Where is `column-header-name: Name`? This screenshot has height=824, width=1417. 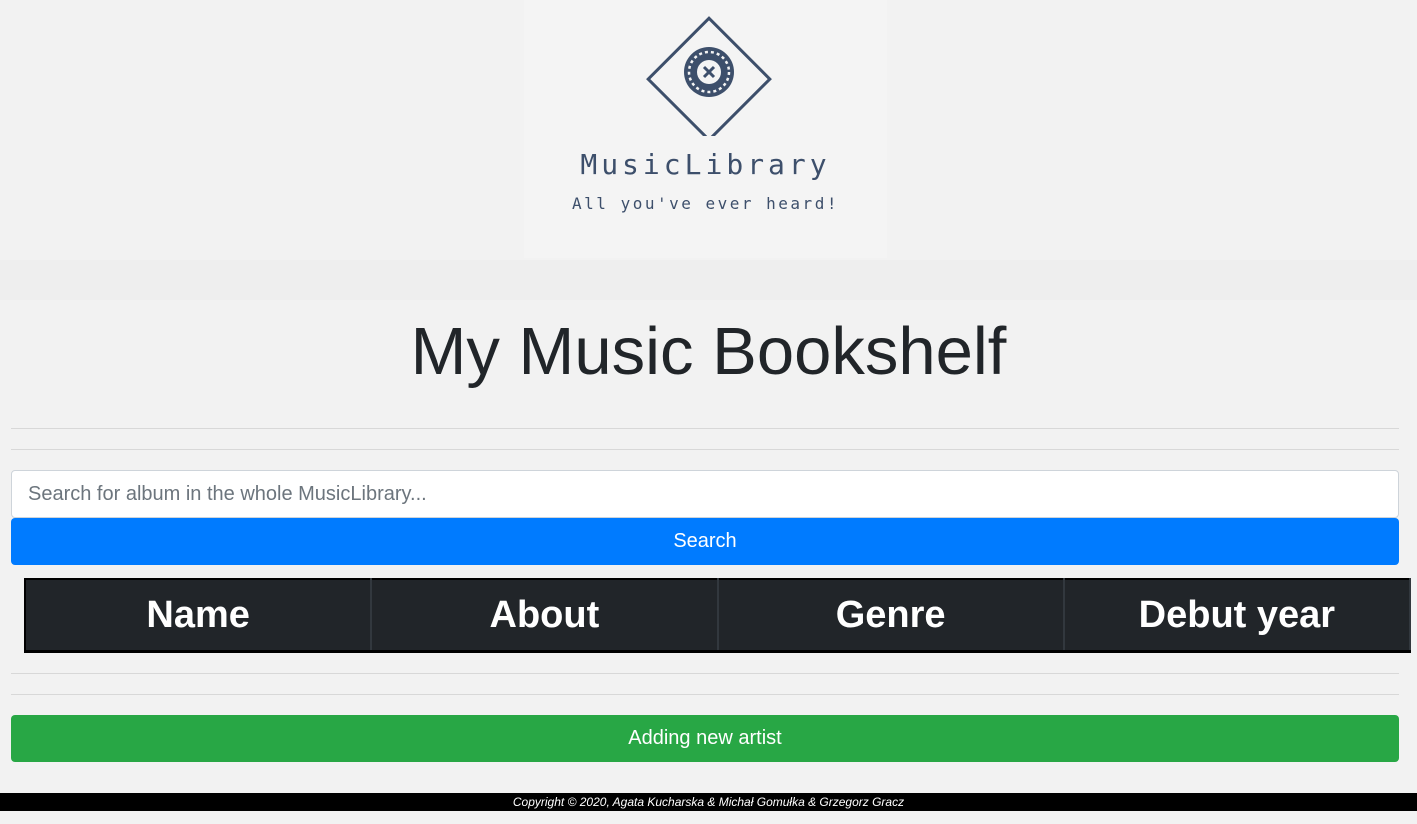 column-header-name: Name is located at coordinates (199, 615).